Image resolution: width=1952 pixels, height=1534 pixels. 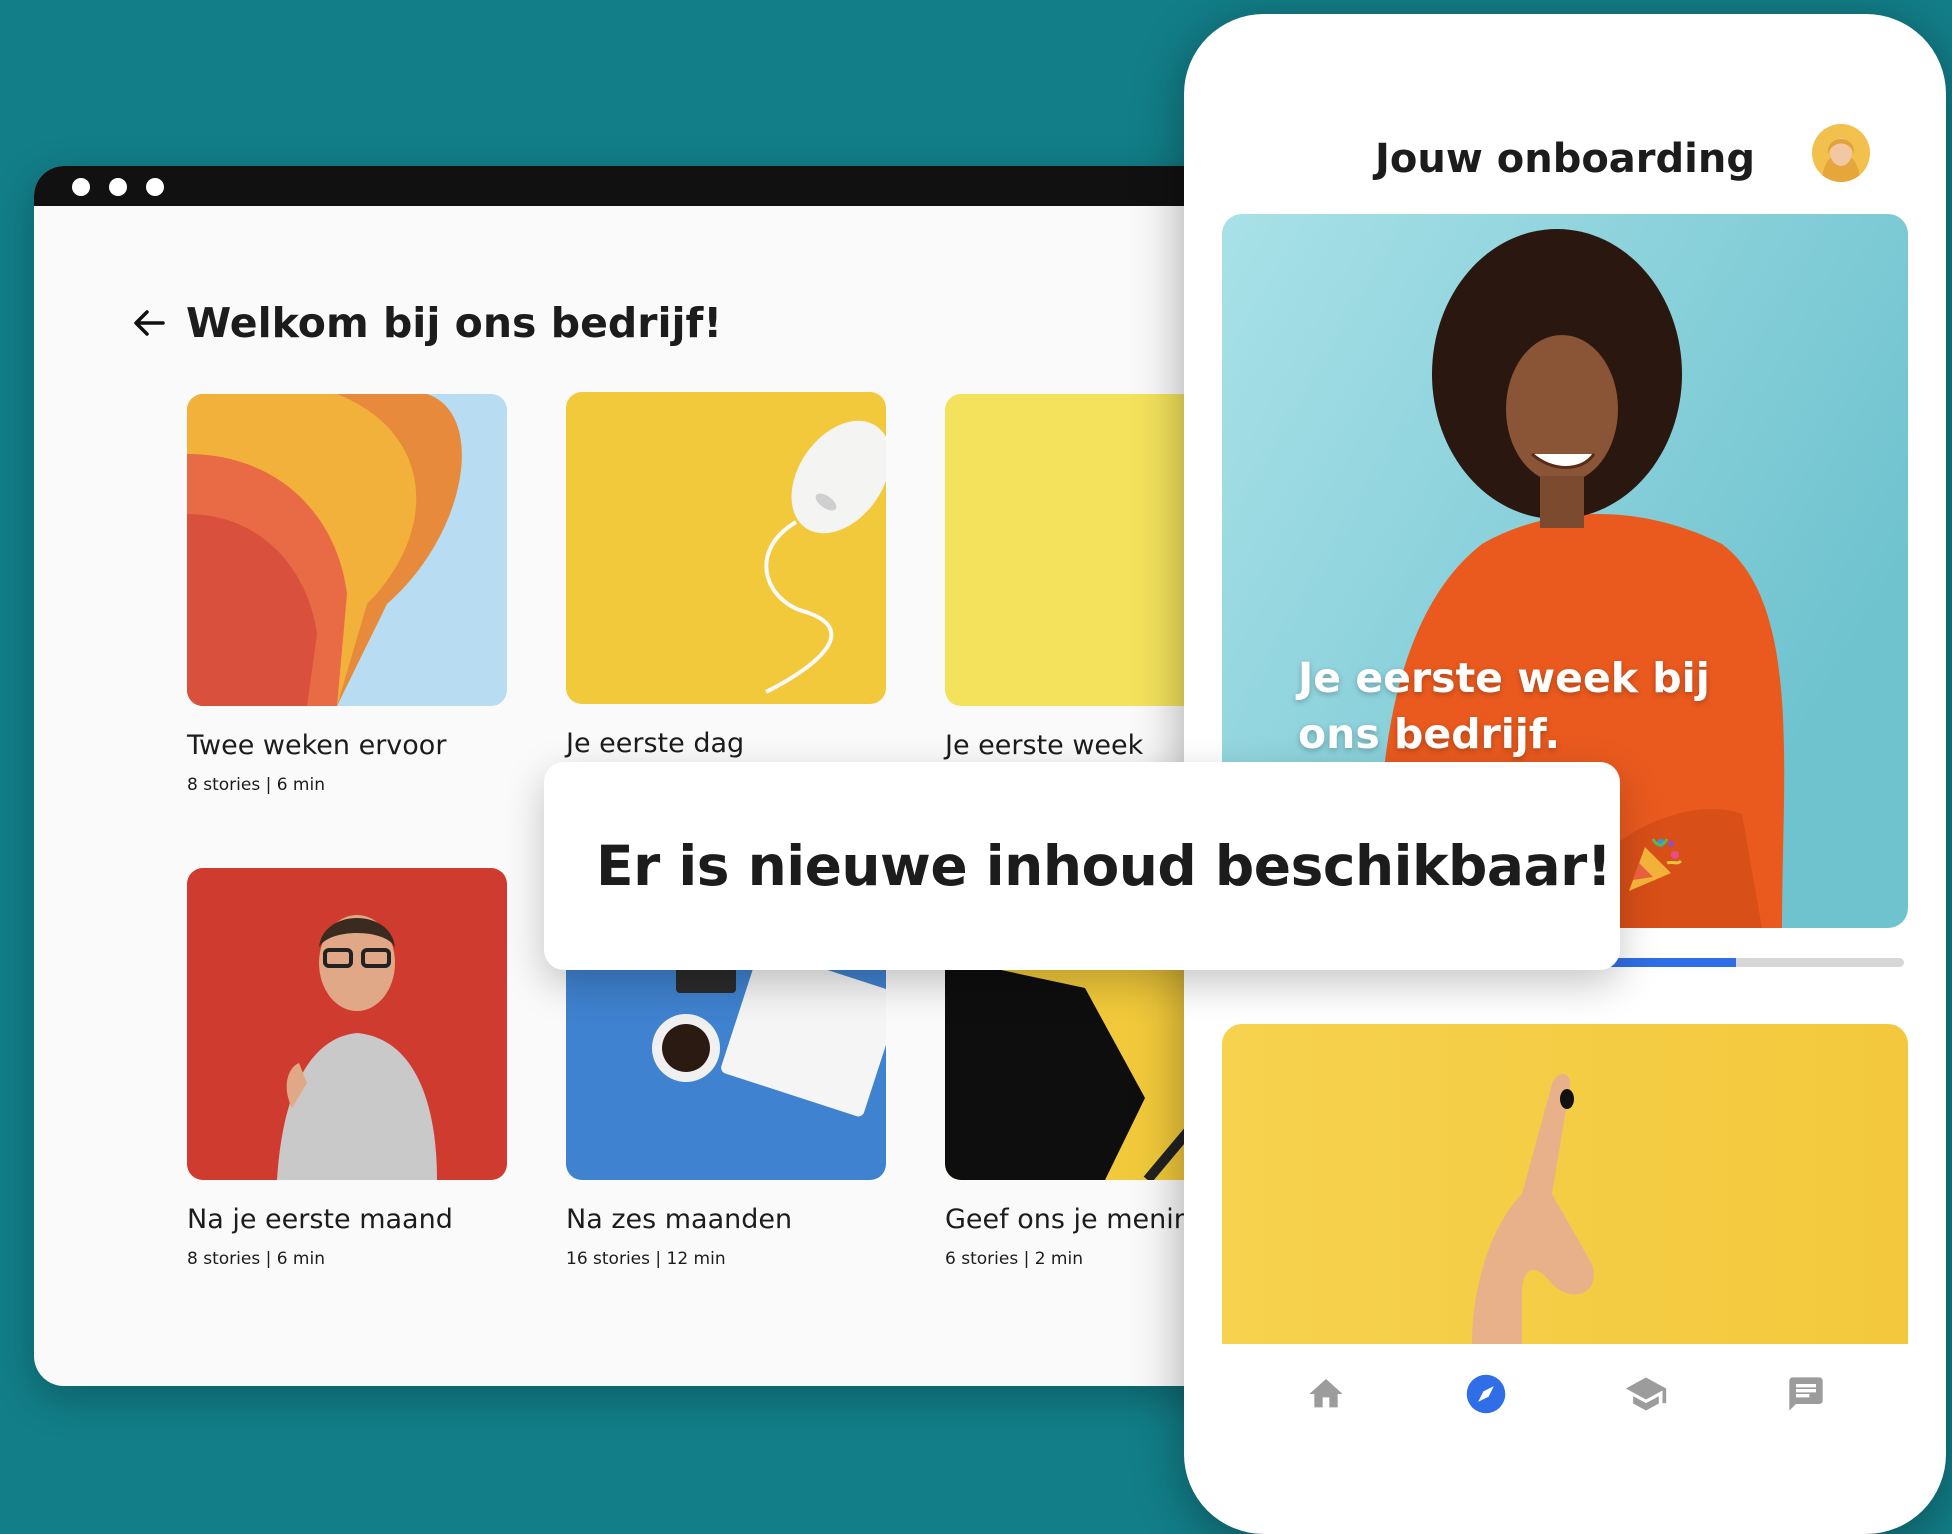 I want to click on notification-toast: Er is nieuwe inhoud beschikbaar!, so click(x=1113, y=866).